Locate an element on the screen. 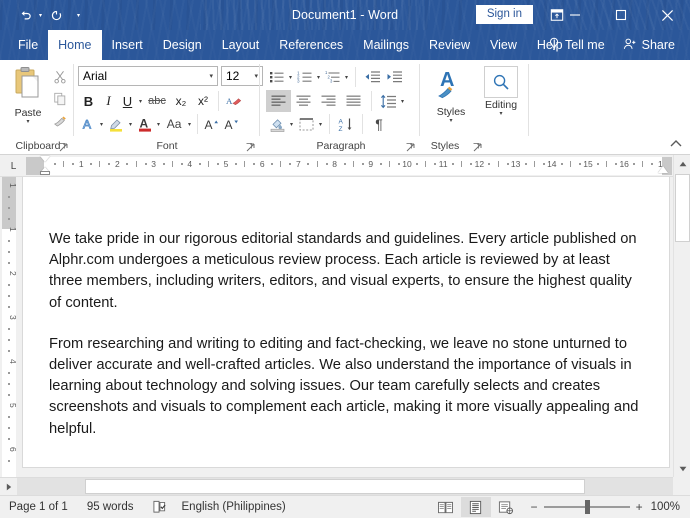 The image size is (690, 518). clear-formatting-icon: A is located at coordinates (234, 101).